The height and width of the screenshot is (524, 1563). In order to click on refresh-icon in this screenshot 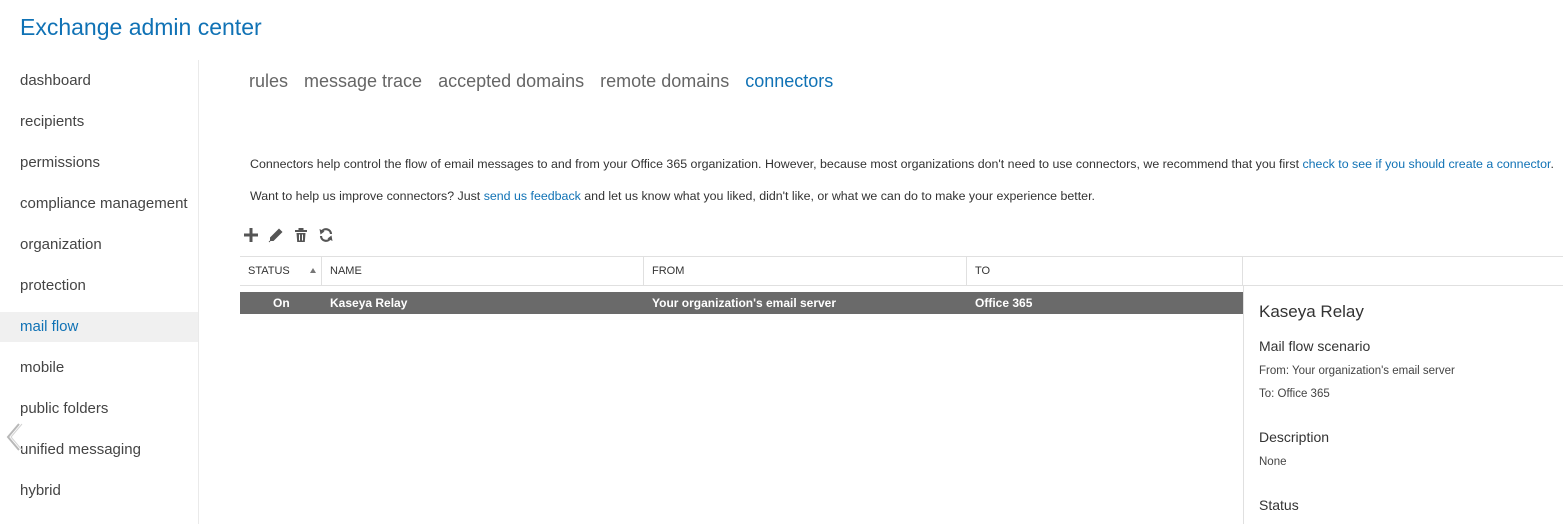, I will do `click(325, 235)`.